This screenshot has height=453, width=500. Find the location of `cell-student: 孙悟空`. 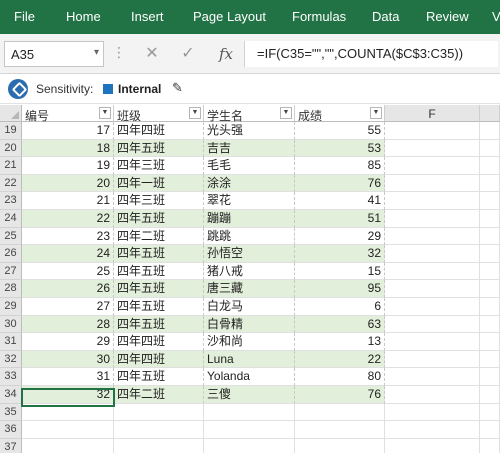

cell-student: 孙悟空 is located at coordinates (249, 254).